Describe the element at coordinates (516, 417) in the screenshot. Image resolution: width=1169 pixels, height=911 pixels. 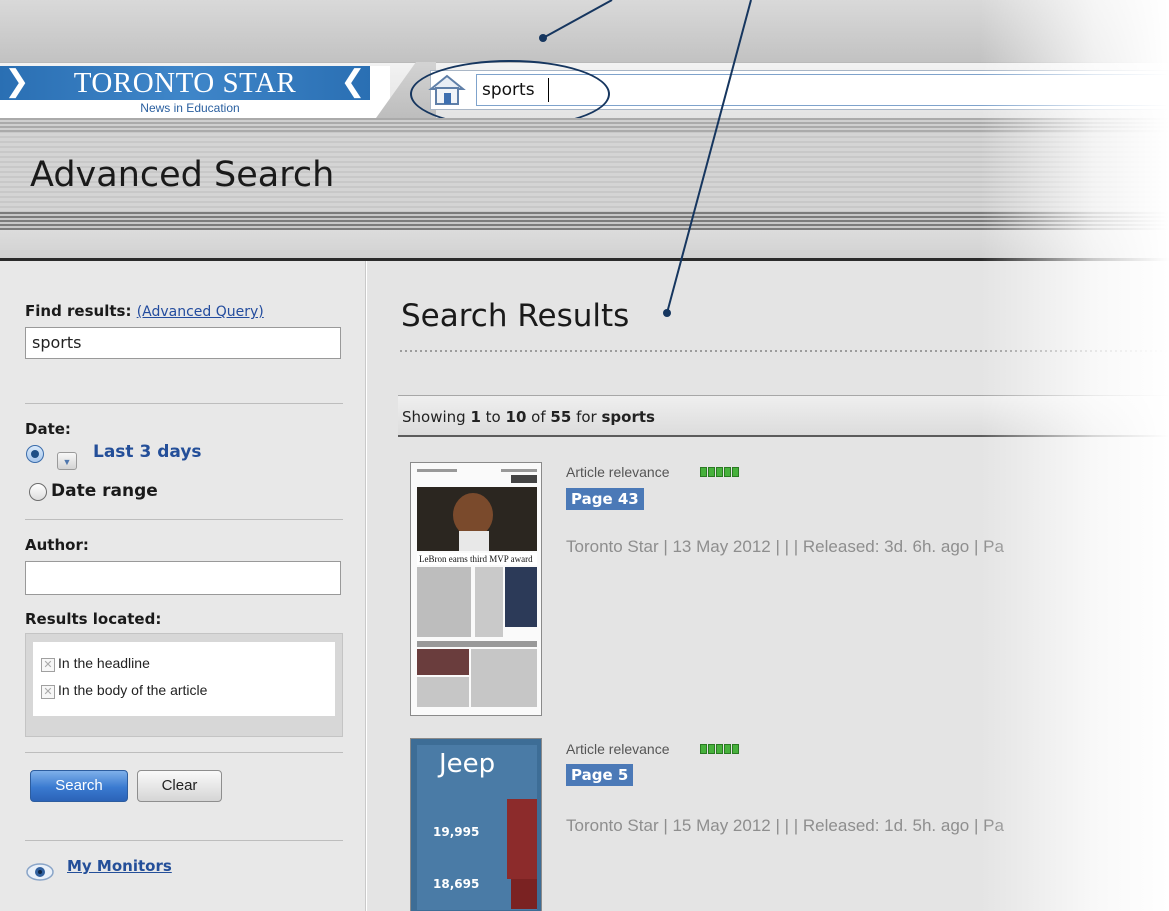
I see `showing-to: 10` at that location.